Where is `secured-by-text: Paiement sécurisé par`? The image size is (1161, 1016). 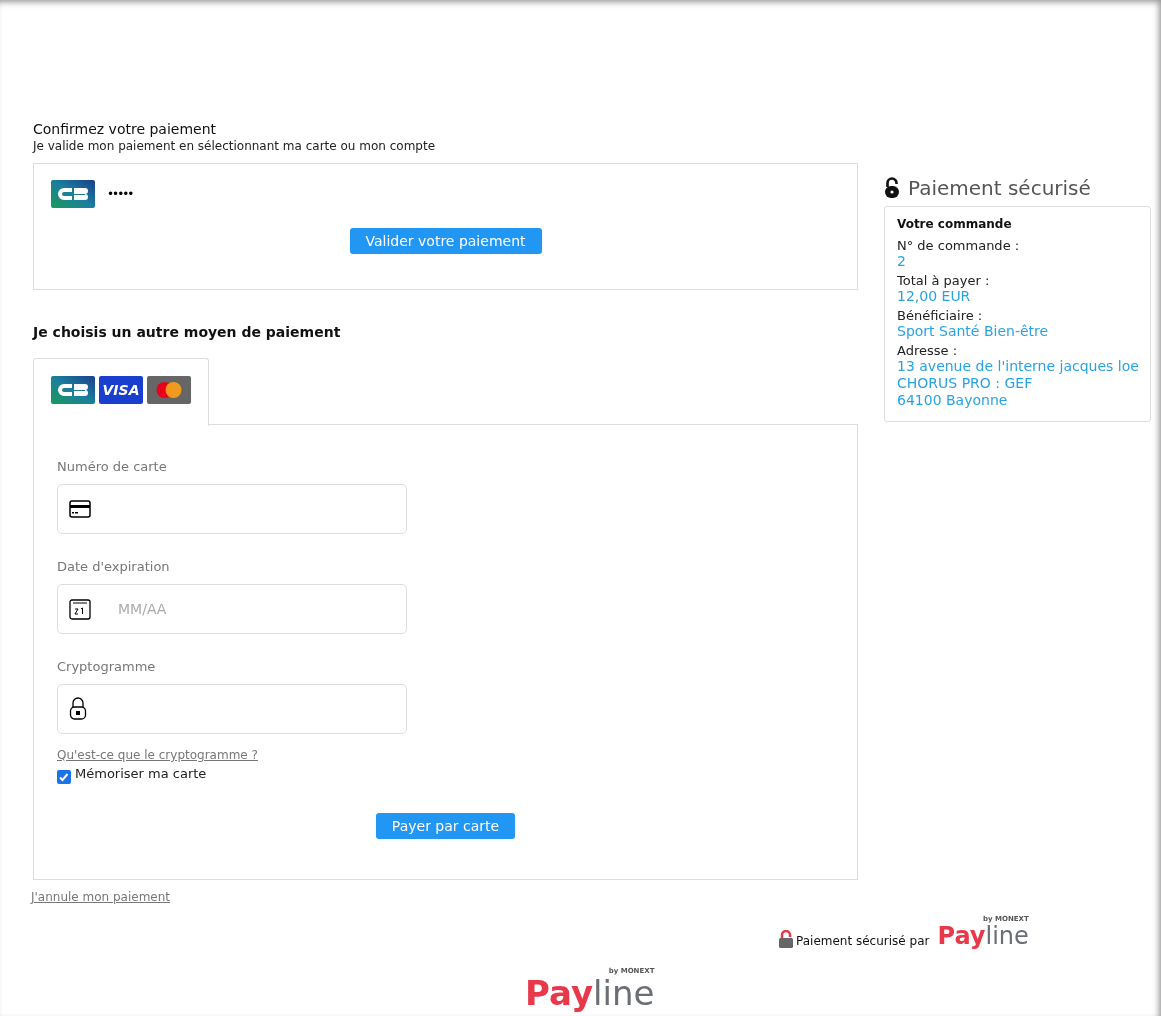 secured-by-text: Paiement sécurisé par is located at coordinates (863, 941).